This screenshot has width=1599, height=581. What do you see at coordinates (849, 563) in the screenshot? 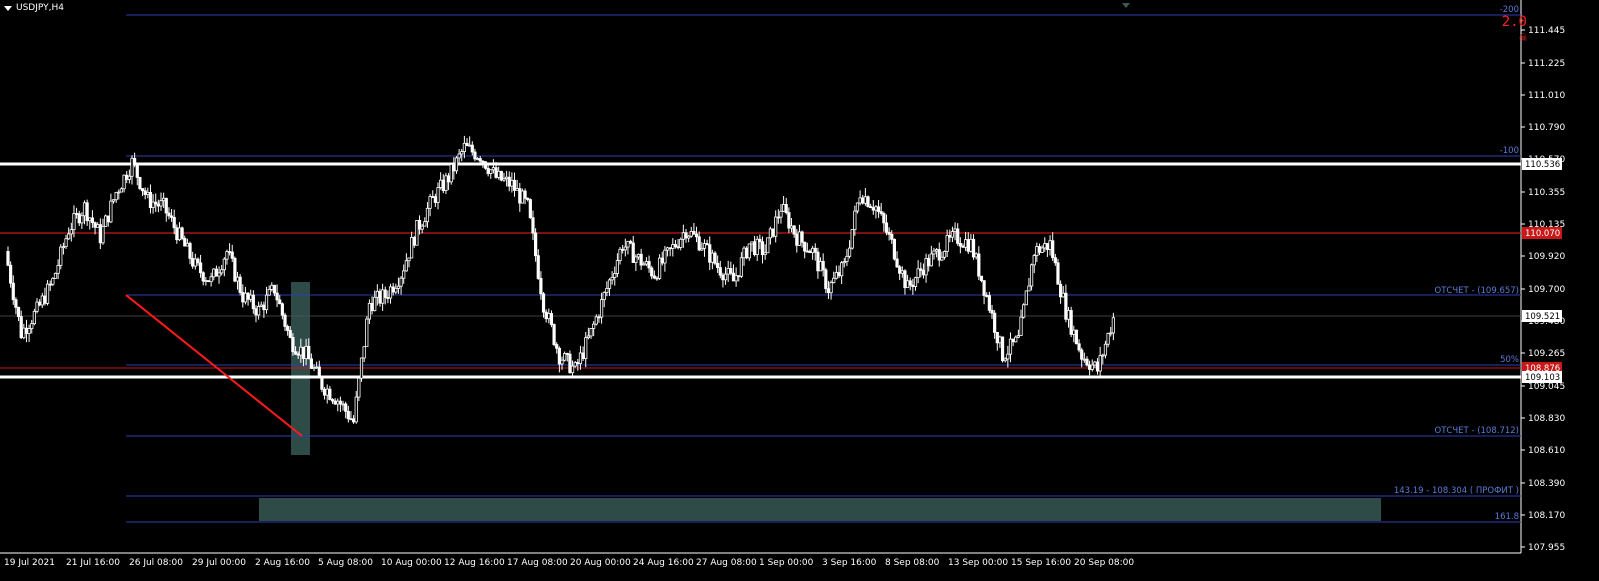
I see `time-label: 3 Sep 16:00` at bounding box center [849, 563].